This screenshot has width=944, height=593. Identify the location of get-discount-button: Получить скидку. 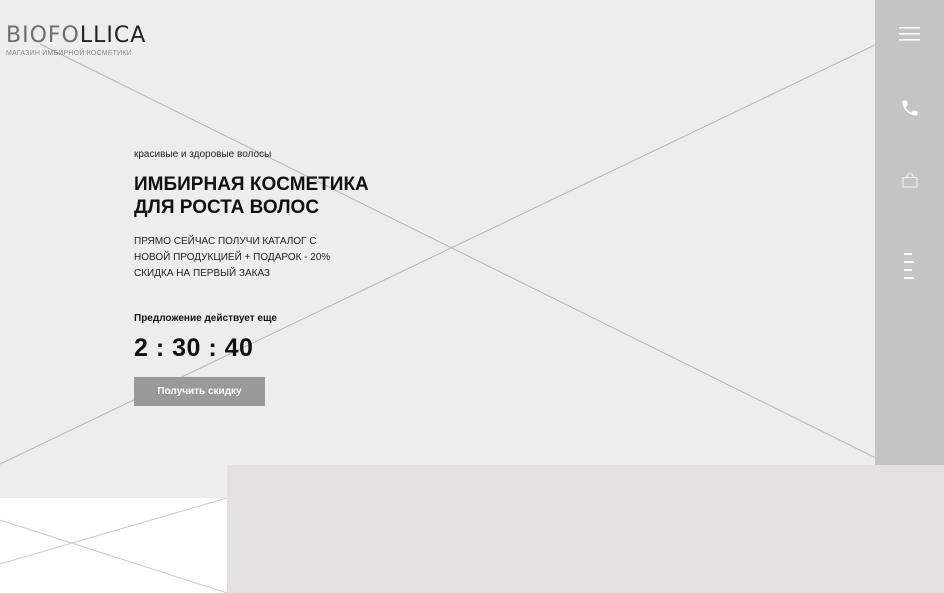
(199, 391).